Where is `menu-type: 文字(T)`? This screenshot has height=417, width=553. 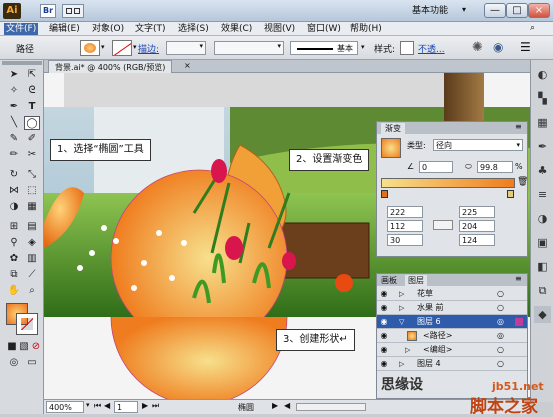
menu-type: 文字(T) is located at coordinates (150, 29).